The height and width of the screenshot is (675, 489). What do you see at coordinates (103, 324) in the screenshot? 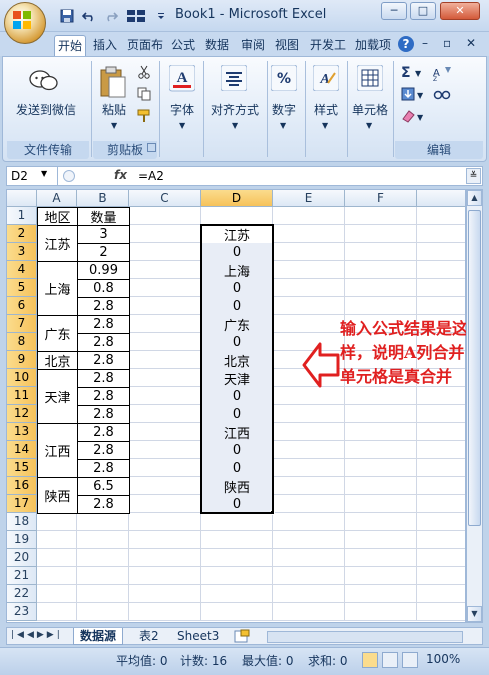
I see `cell-b7: 2.8` at bounding box center [103, 324].